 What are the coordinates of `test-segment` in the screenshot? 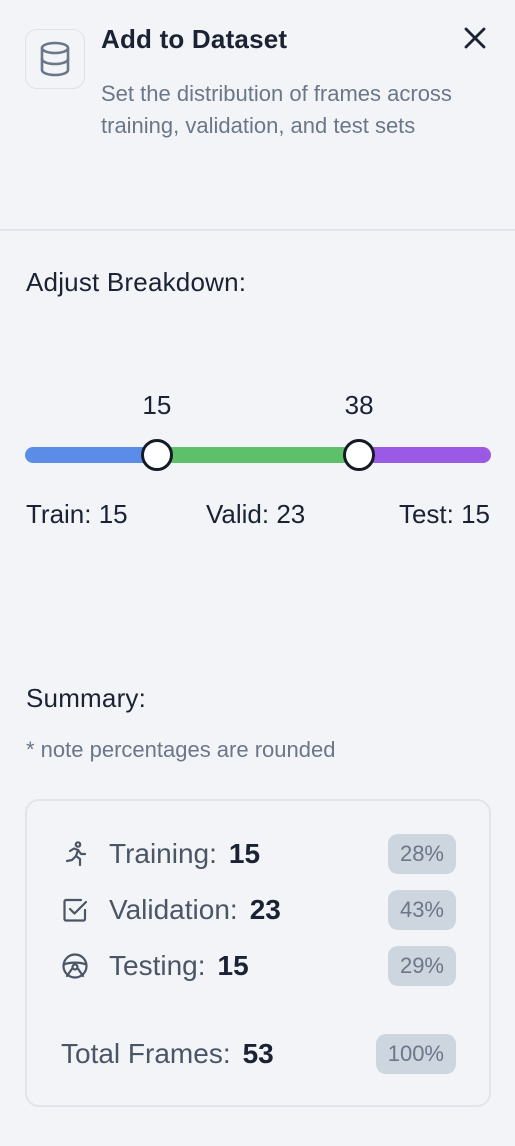 It's located at (425, 455).